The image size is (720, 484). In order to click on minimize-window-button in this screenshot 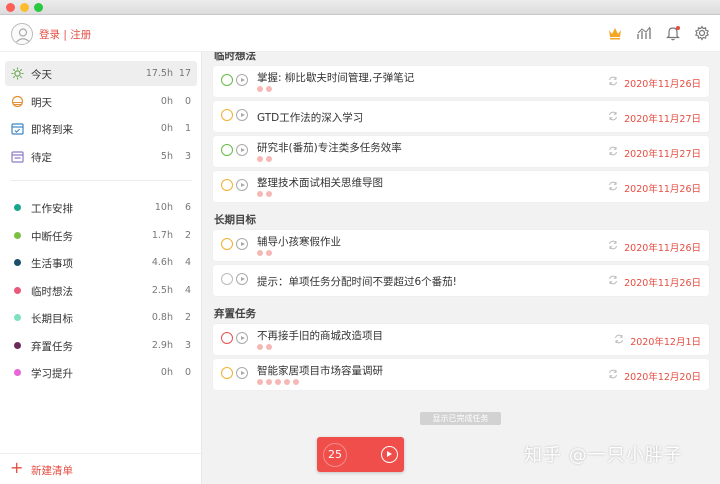, I will do `click(24, 7)`.